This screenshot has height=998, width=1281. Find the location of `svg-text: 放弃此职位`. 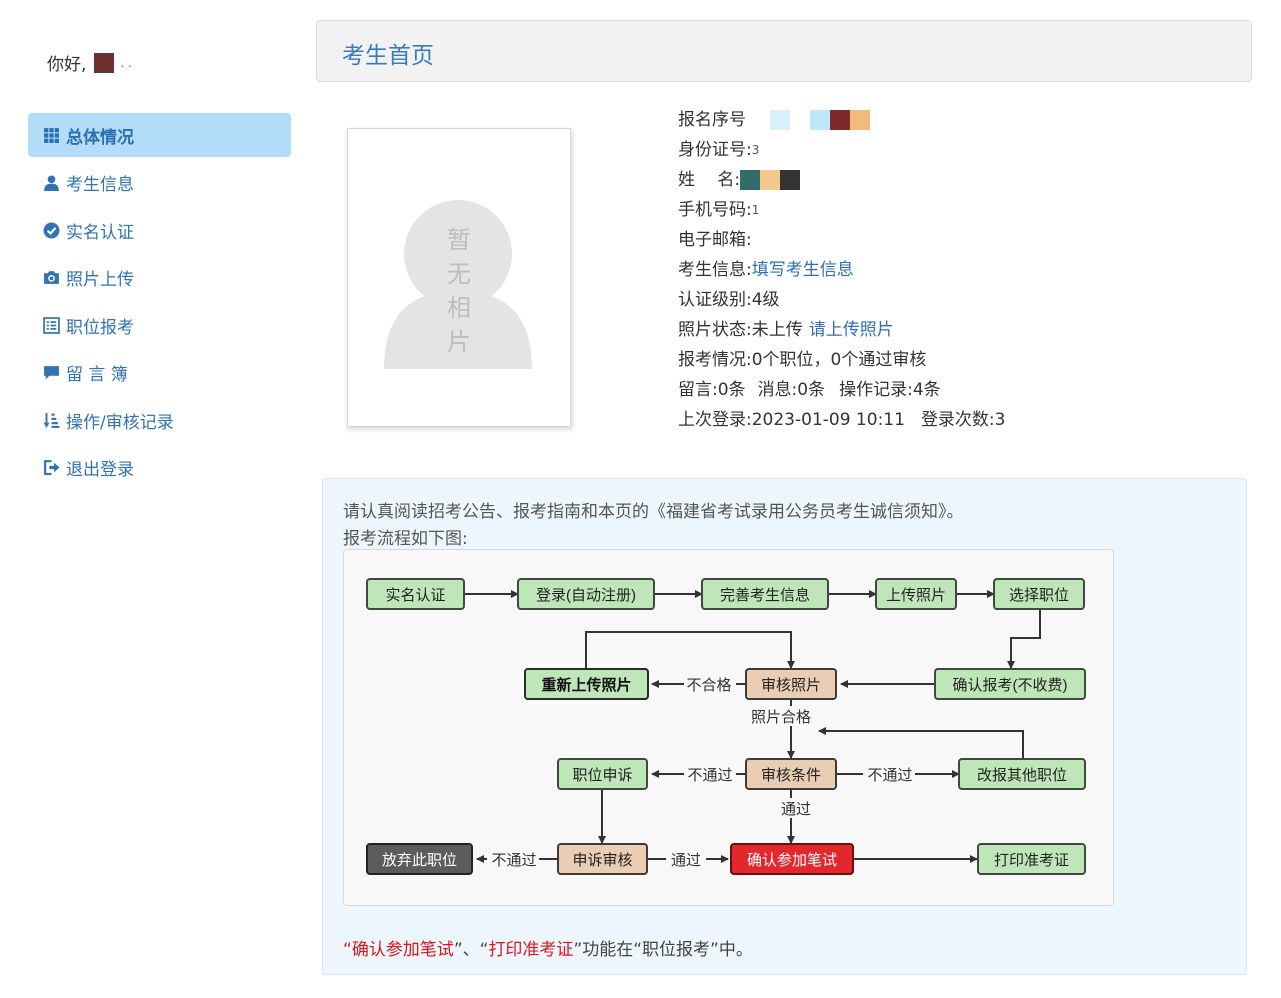

svg-text: 放弃此职位 is located at coordinates (419, 860).